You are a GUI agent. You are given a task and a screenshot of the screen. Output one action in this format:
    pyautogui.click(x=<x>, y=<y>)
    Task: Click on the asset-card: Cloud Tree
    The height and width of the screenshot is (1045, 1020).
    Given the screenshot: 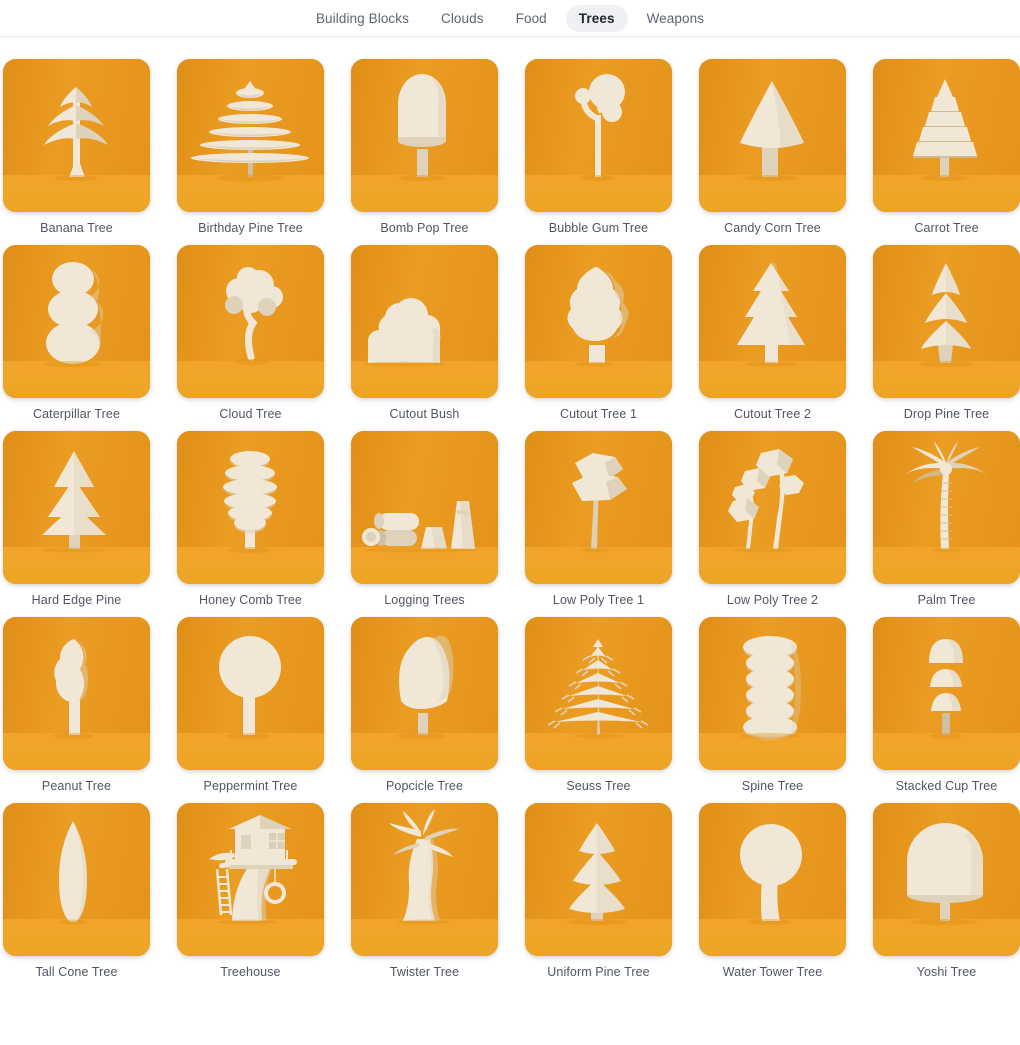 What is the action you would take?
    pyautogui.click(x=250, y=333)
    